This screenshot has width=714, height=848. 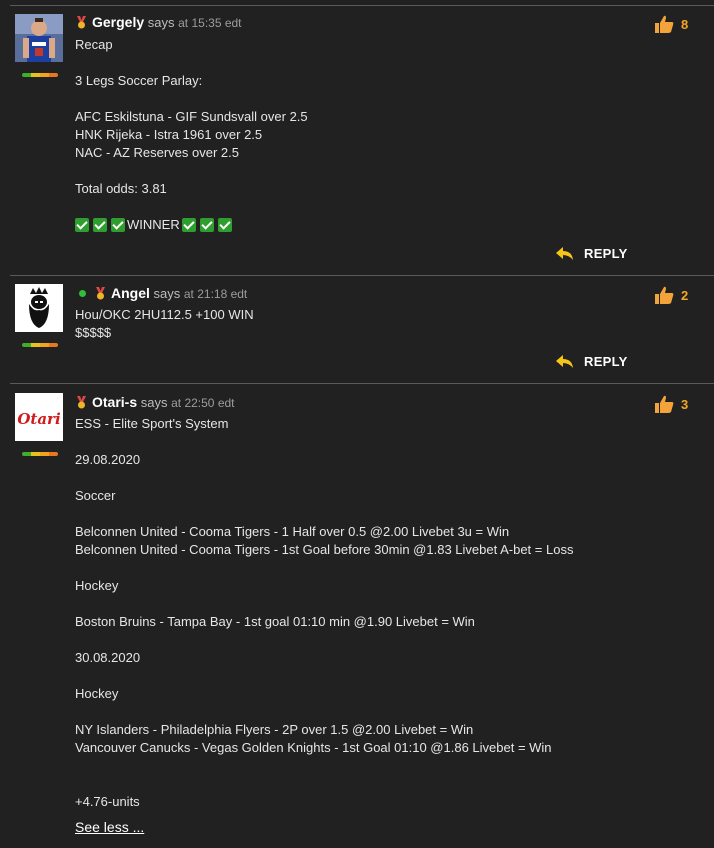 I want to click on like-button: 2, so click(x=670, y=295).